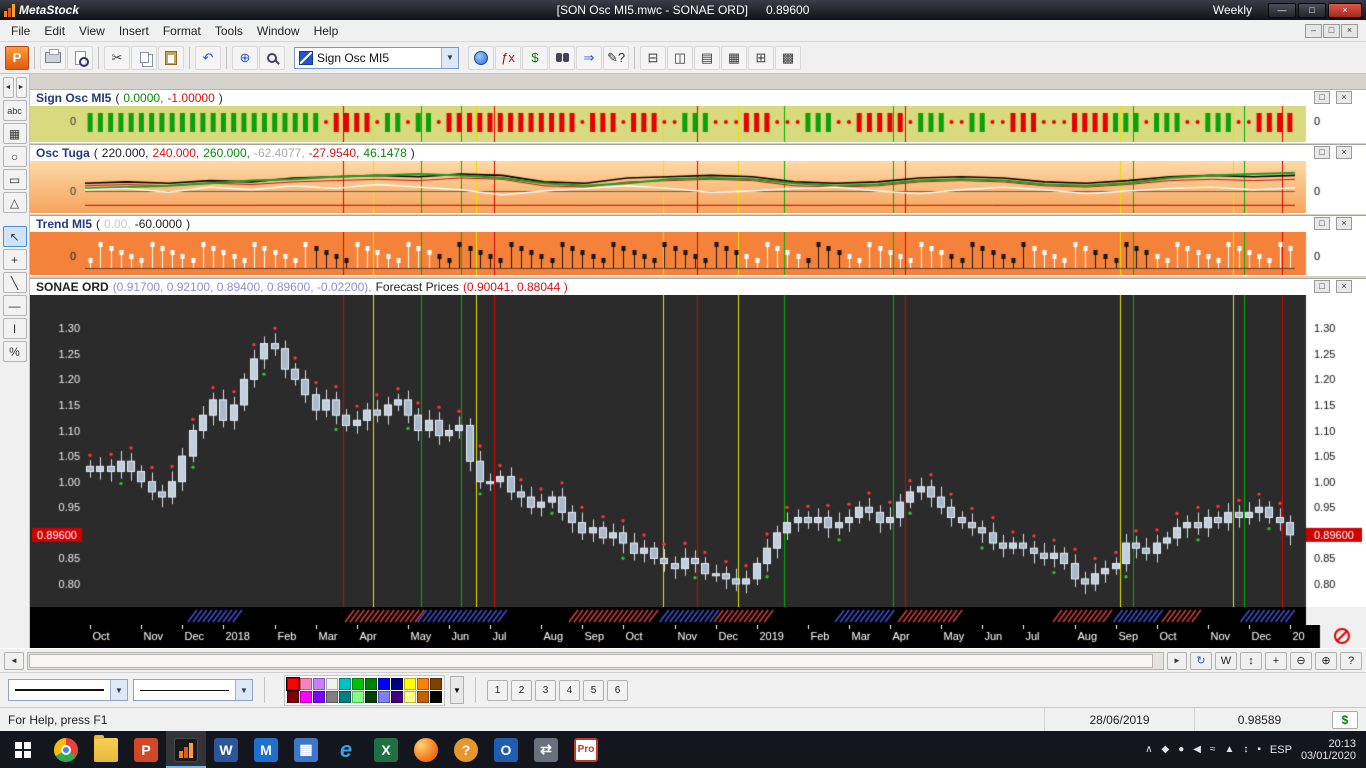  What do you see at coordinates (1313, 30) in the screenshot?
I see `mdi-minimize-button: –` at bounding box center [1313, 30].